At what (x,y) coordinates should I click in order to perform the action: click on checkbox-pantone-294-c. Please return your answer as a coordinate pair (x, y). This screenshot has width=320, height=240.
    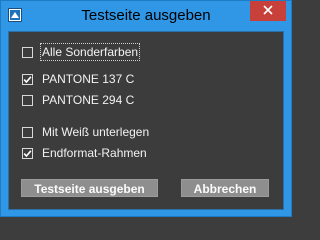
    Looking at the image, I should click on (27, 100).